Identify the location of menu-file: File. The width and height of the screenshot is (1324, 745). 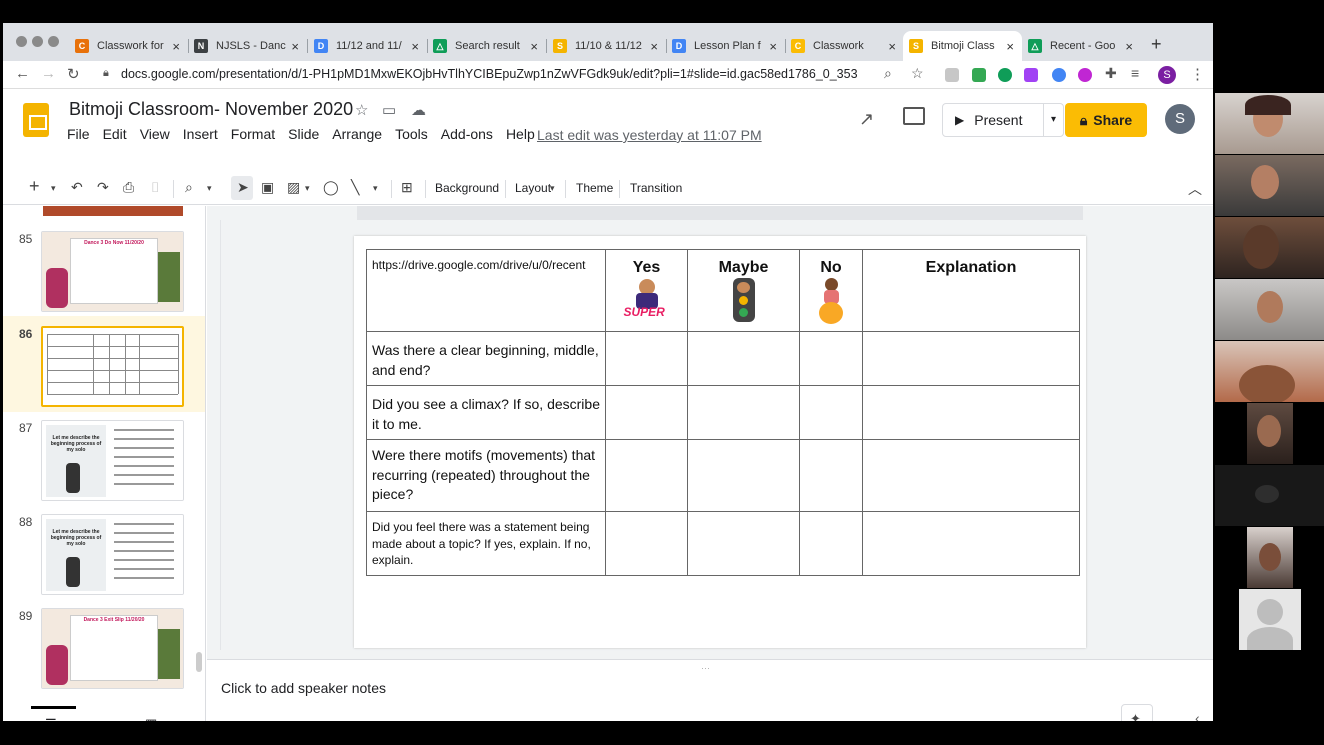
(78, 134).